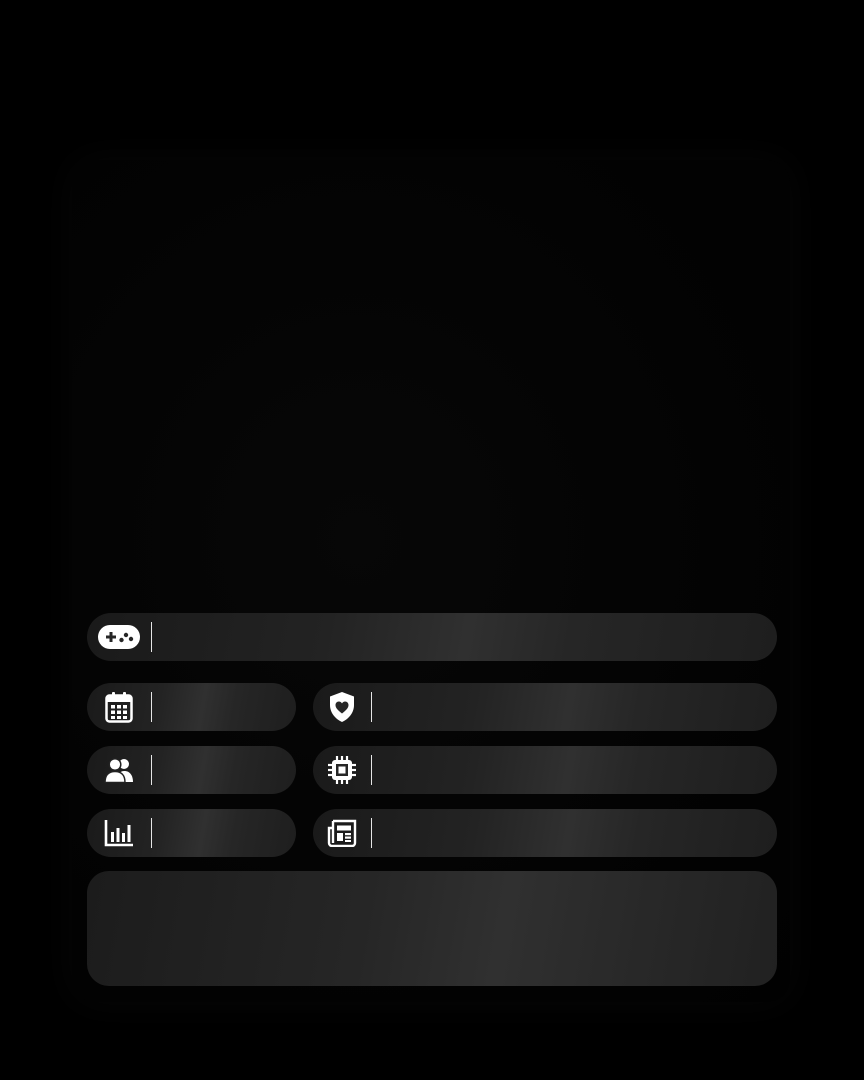 This screenshot has height=1080, width=864. What do you see at coordinates (342, 707) in the screenshot?
I see `shield-heart-icon` at bounding box center [342, 707].